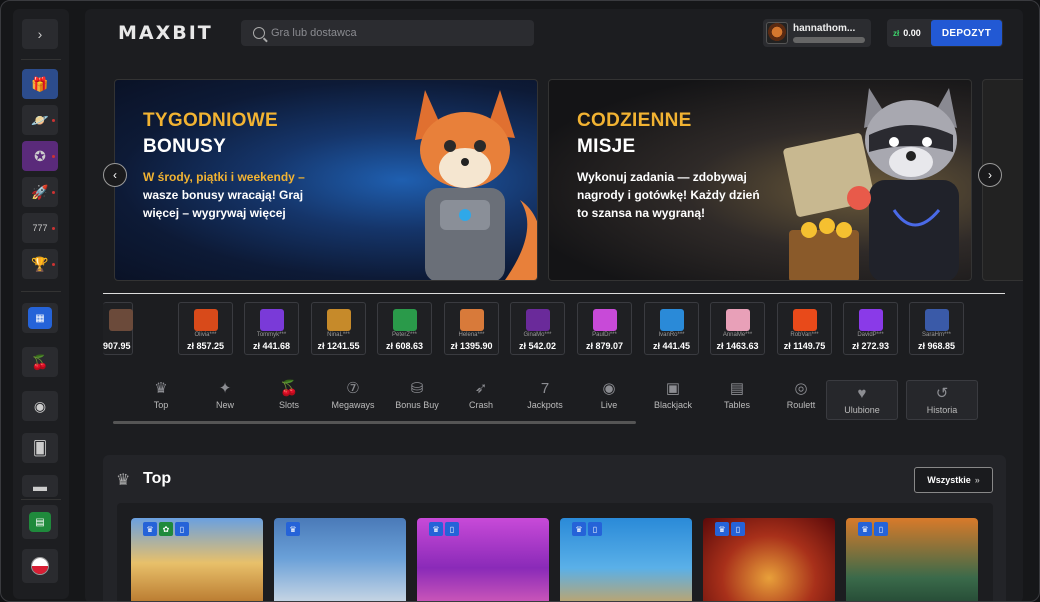 The width and height of the screenshot is (1040, 602). What do you see at coordinates (40, 486) in the screenshot?
I see `sidebar-item-table: ▬` at bounding box center [40, 486].